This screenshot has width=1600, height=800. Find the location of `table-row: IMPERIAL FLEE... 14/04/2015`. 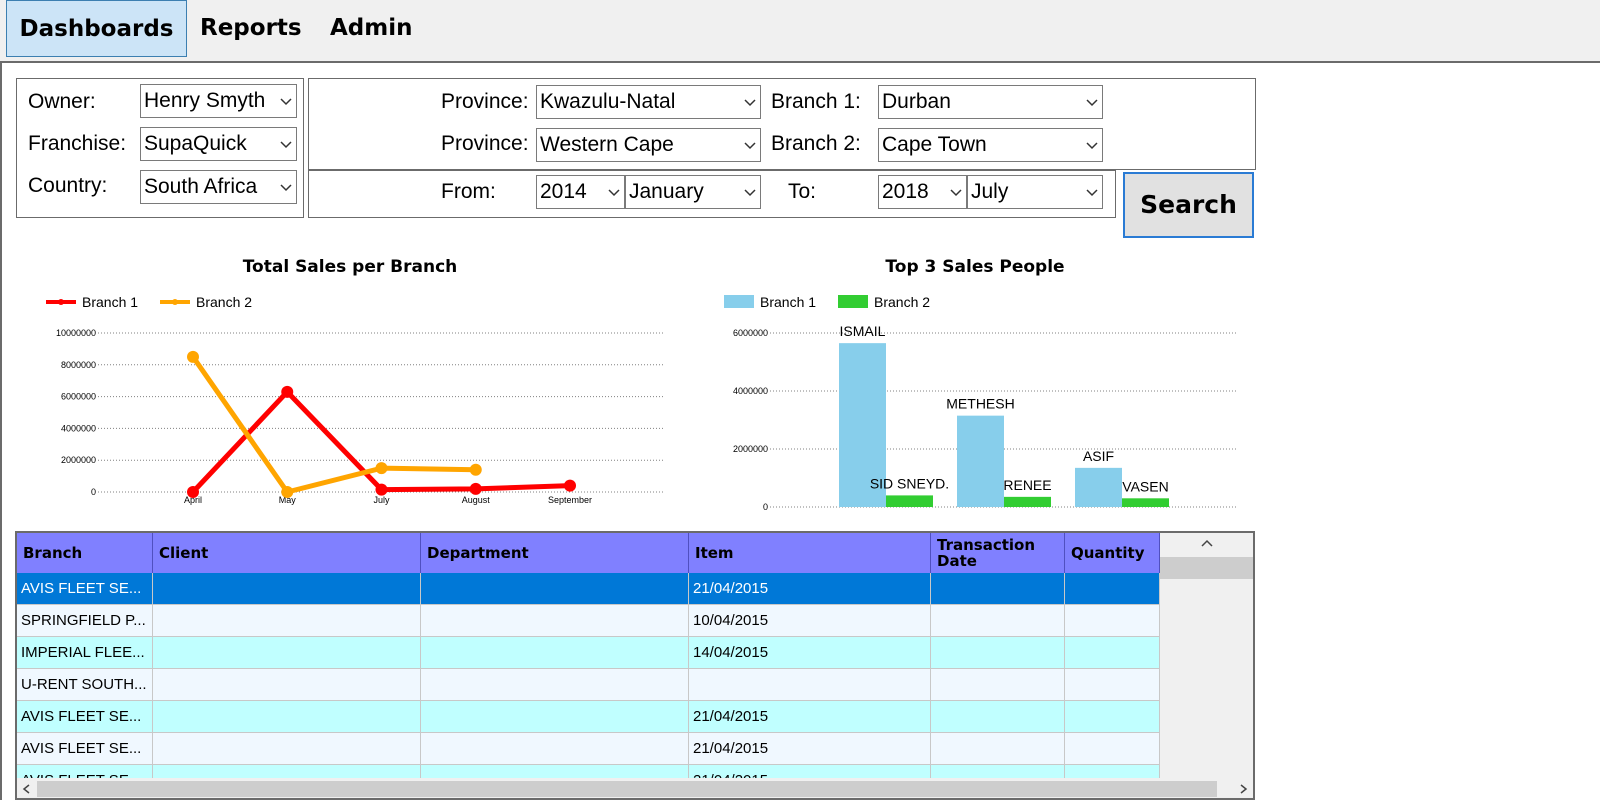

table-row: IMPERIAL FLEE... 14/04/2015 is located at coordinates (588, 653).